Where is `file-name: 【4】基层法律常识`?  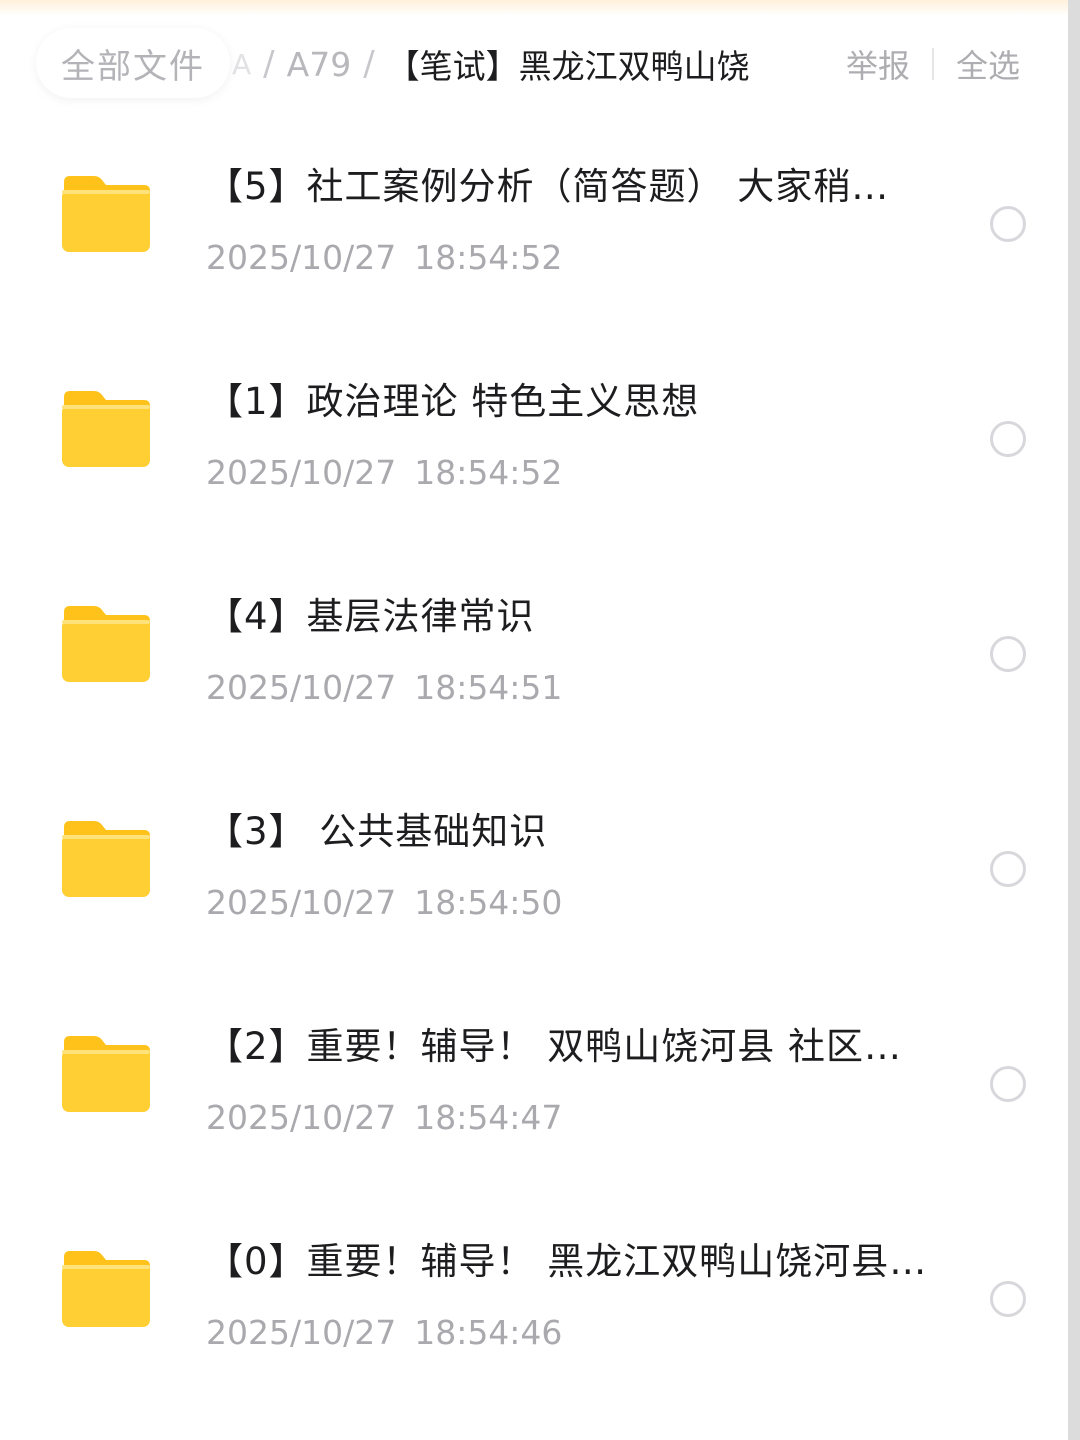
file-name: 【4】基层法律常识 is located at coordinates (586, 617).